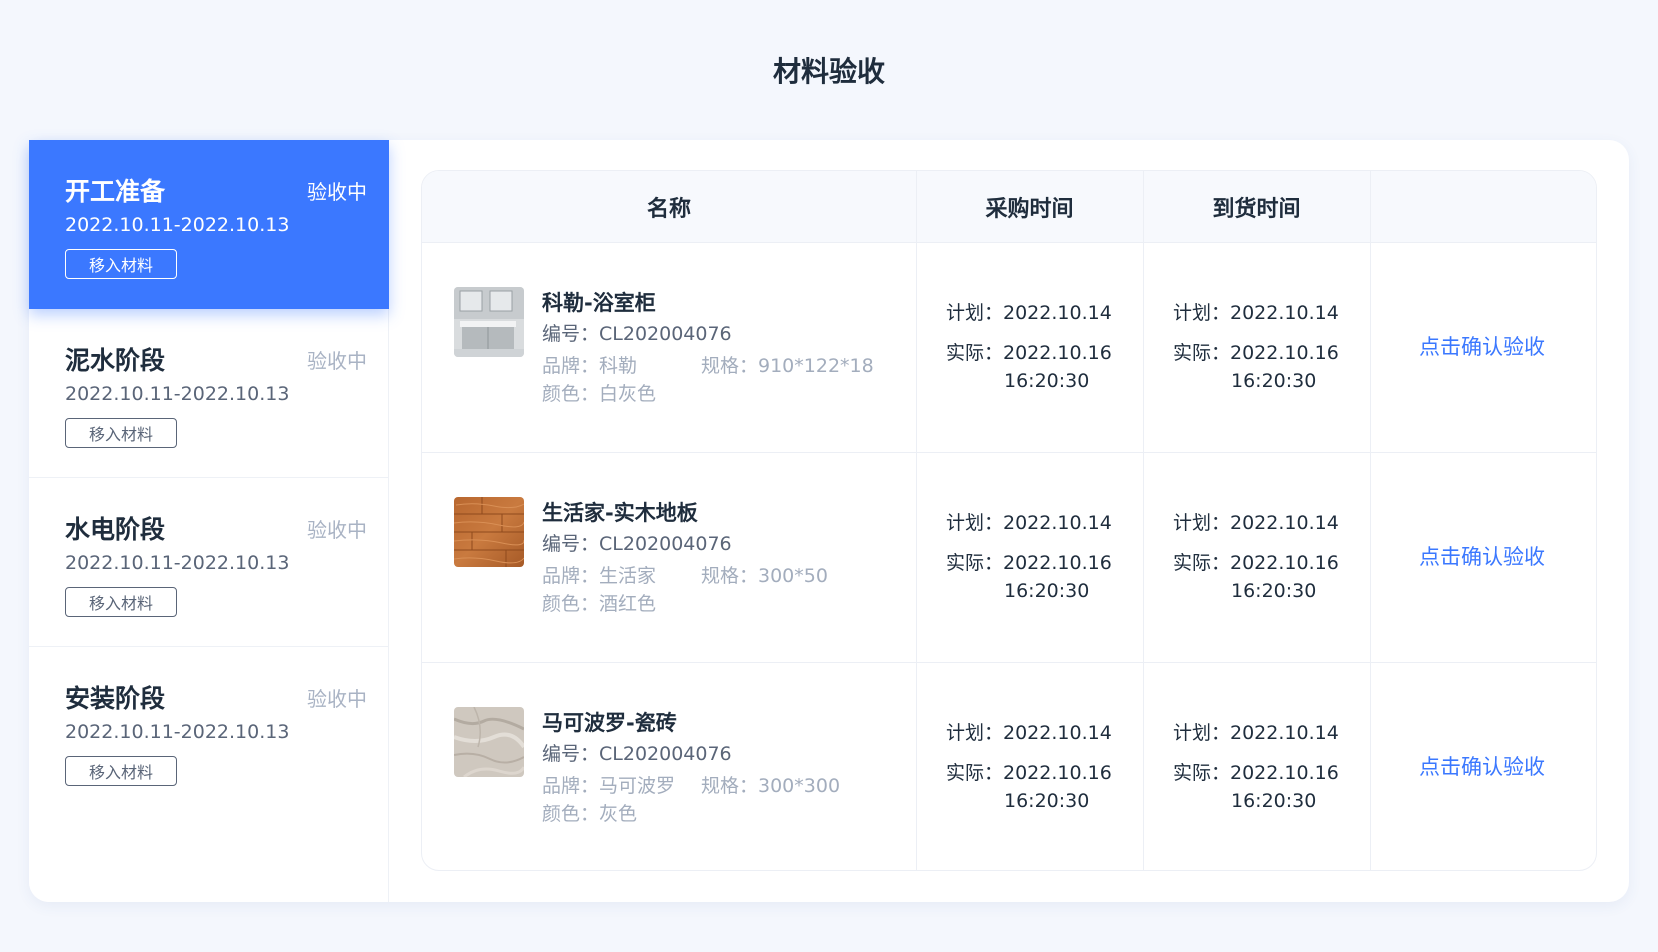 Image resolution: width=1658 pixels, height=952 pixels. Describe the element at coordinates (1483, 207) in the screenshot. I see `header-action` at that location.